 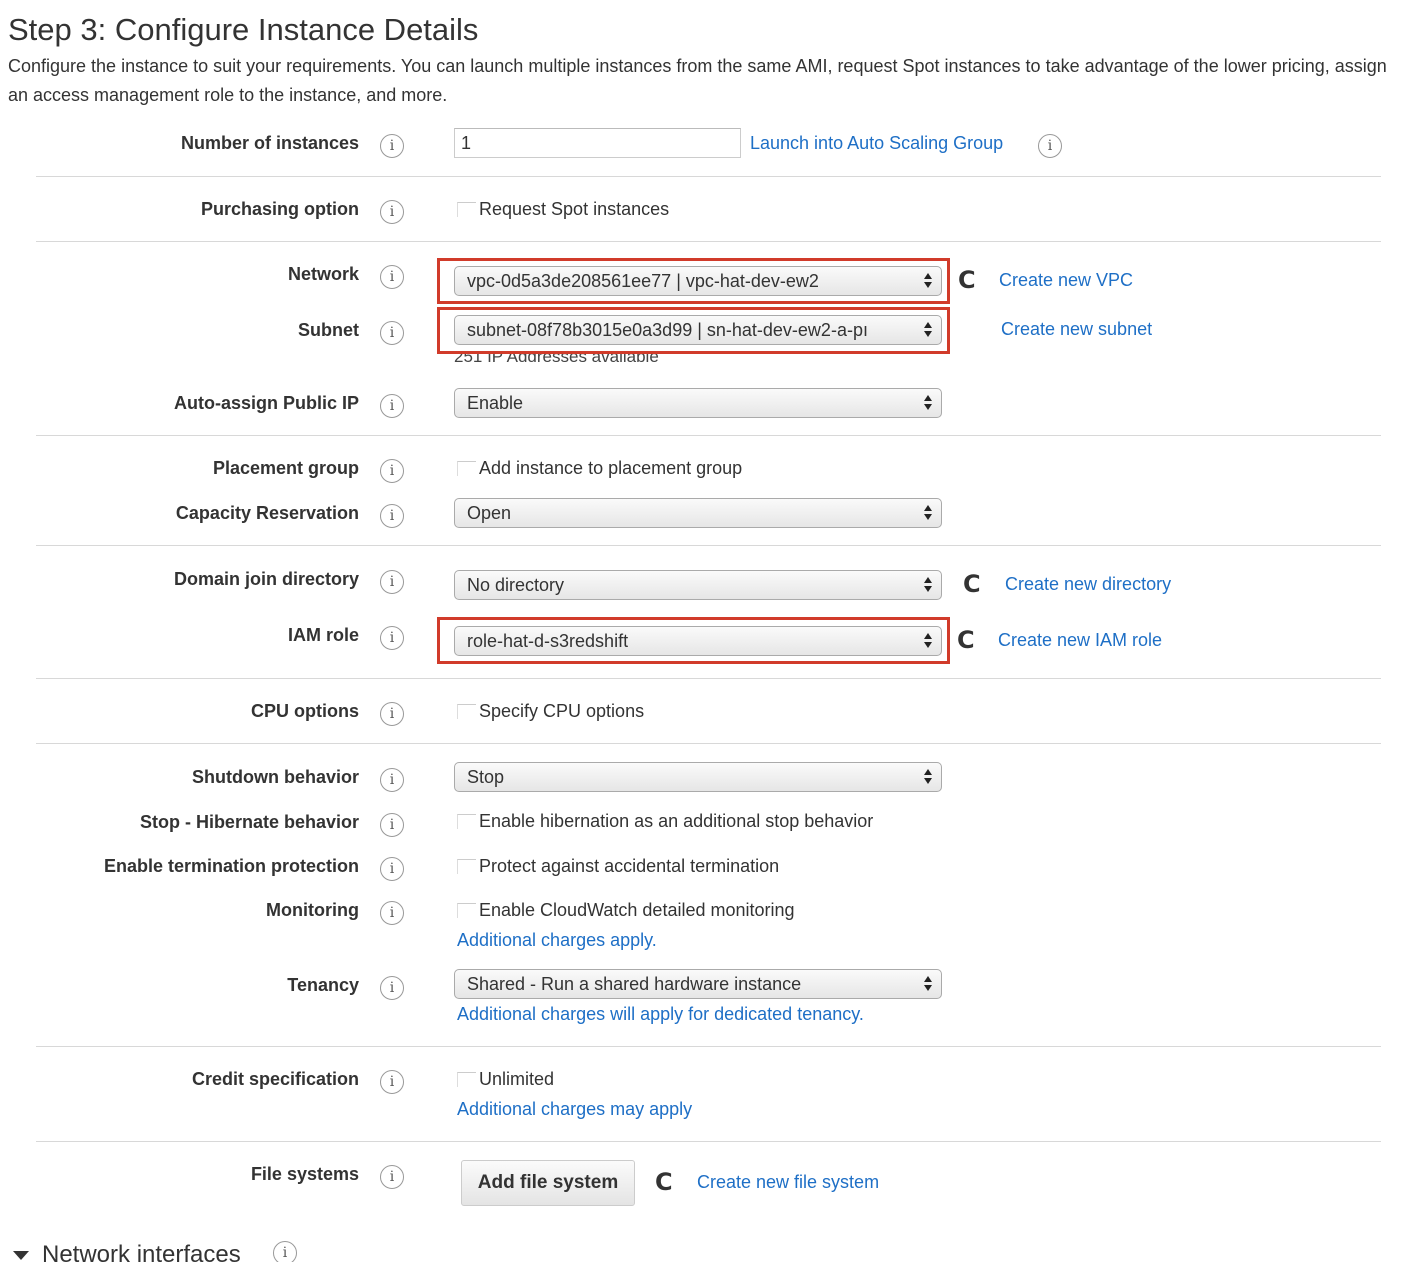 What do you see at coordinates (698, 777) in the screenshot?
I see `shutdown-behavior-select: Stop` at bounding box center [698, 777].